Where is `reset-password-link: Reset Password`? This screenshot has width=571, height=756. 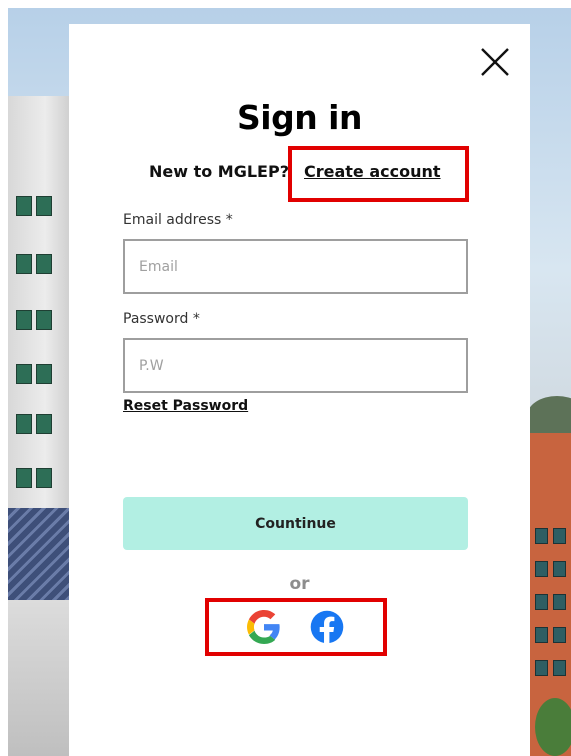 reset-password-link: Reset Password is located at coordinates (185, 406).